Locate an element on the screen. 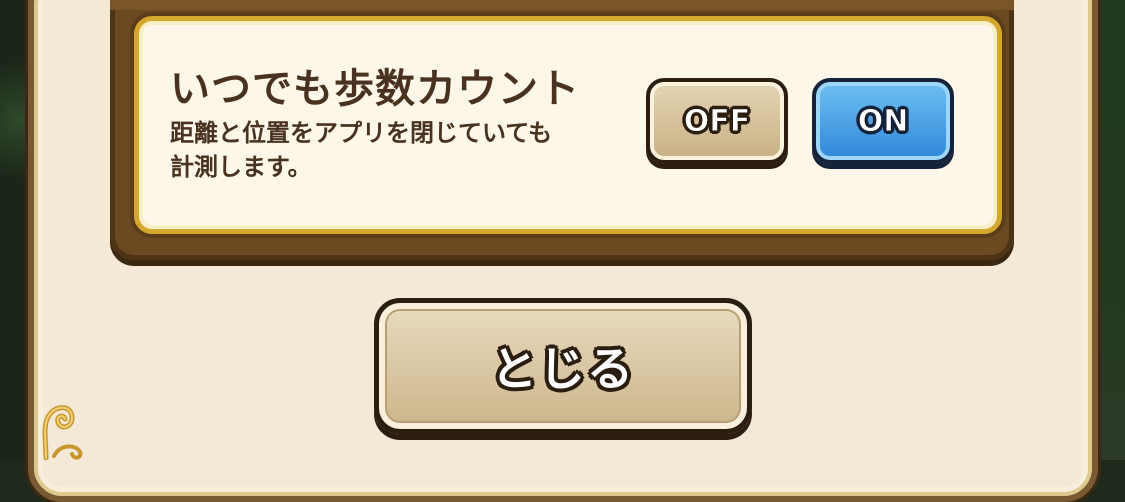 The image size is (1125, 502). close-button: とじる is located at coordinates (563, 366).